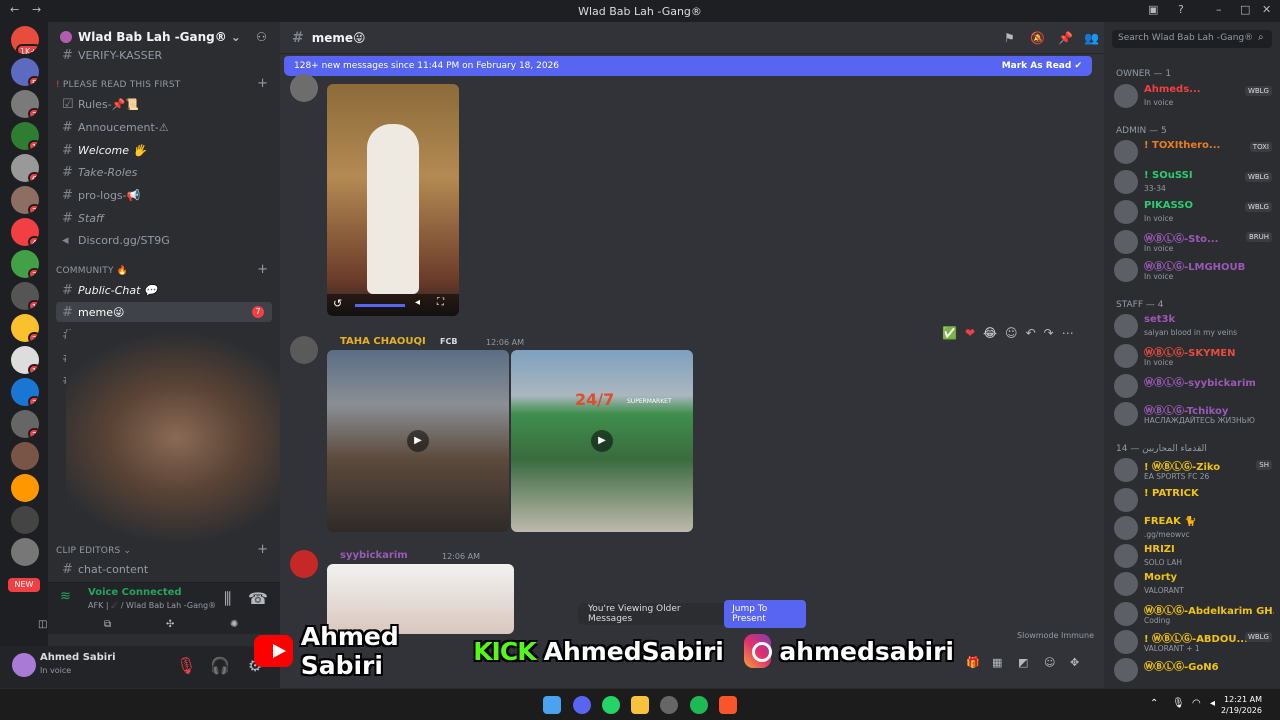  What do you see at coordinates (118, 85) in the screenshot?
I see `category-read-first: ! PLEASE READ THIS FIRST` at bounding box center [118, 85].